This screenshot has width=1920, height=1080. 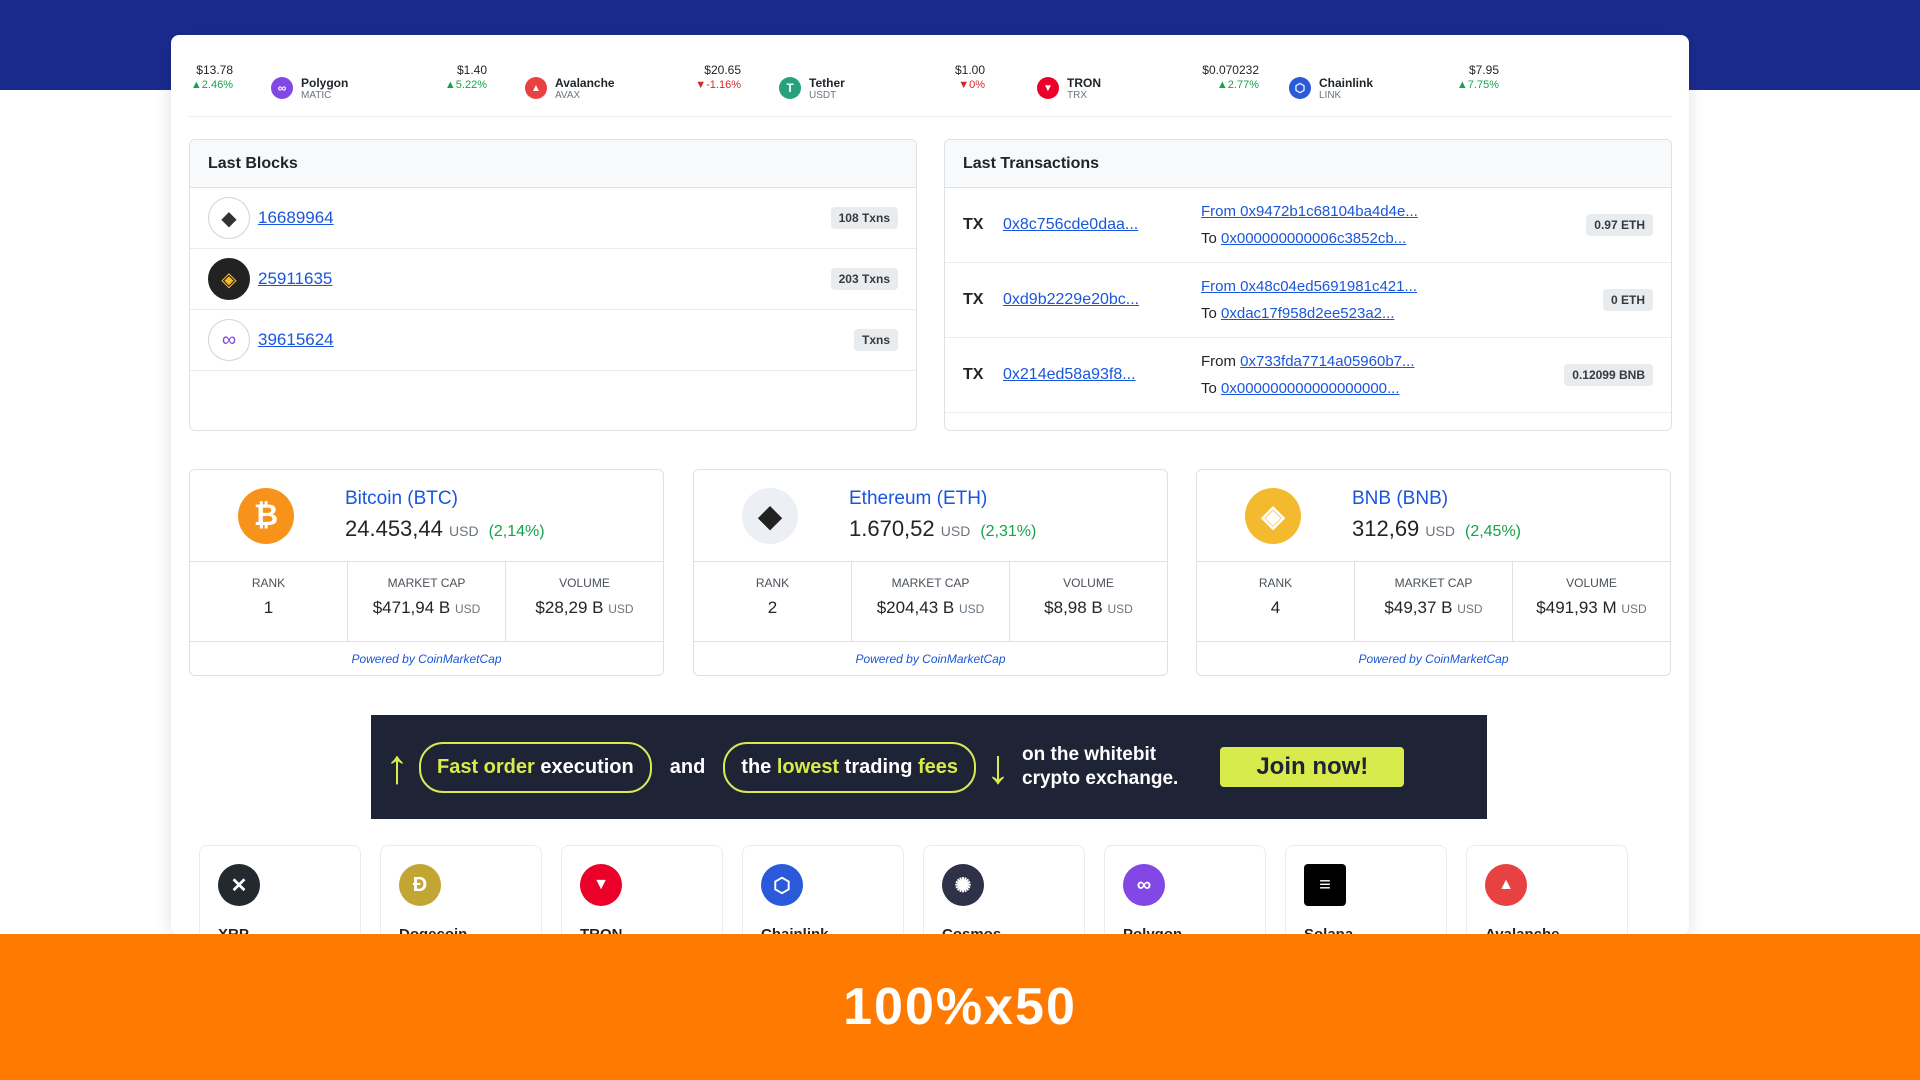 I want to click on ticker-coin-symbol: MATIC, so click(x=316, y=95).